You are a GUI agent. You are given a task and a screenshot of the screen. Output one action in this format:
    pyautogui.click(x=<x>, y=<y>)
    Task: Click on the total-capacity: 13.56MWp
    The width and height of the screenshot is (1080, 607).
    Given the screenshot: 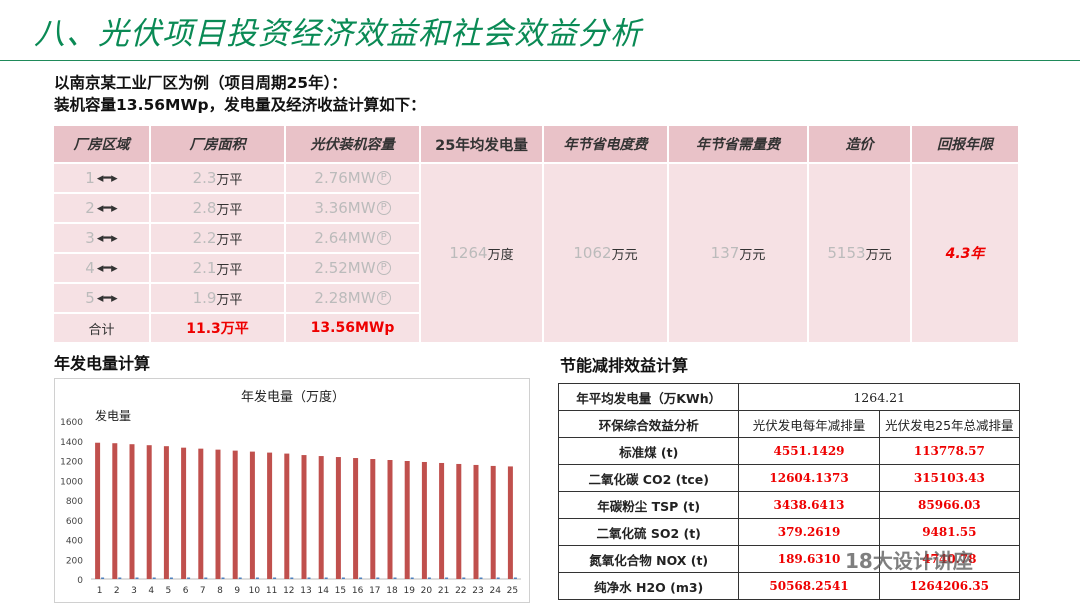 What is the action you would take?
    pyautogui.click(x=352, y=328)
    